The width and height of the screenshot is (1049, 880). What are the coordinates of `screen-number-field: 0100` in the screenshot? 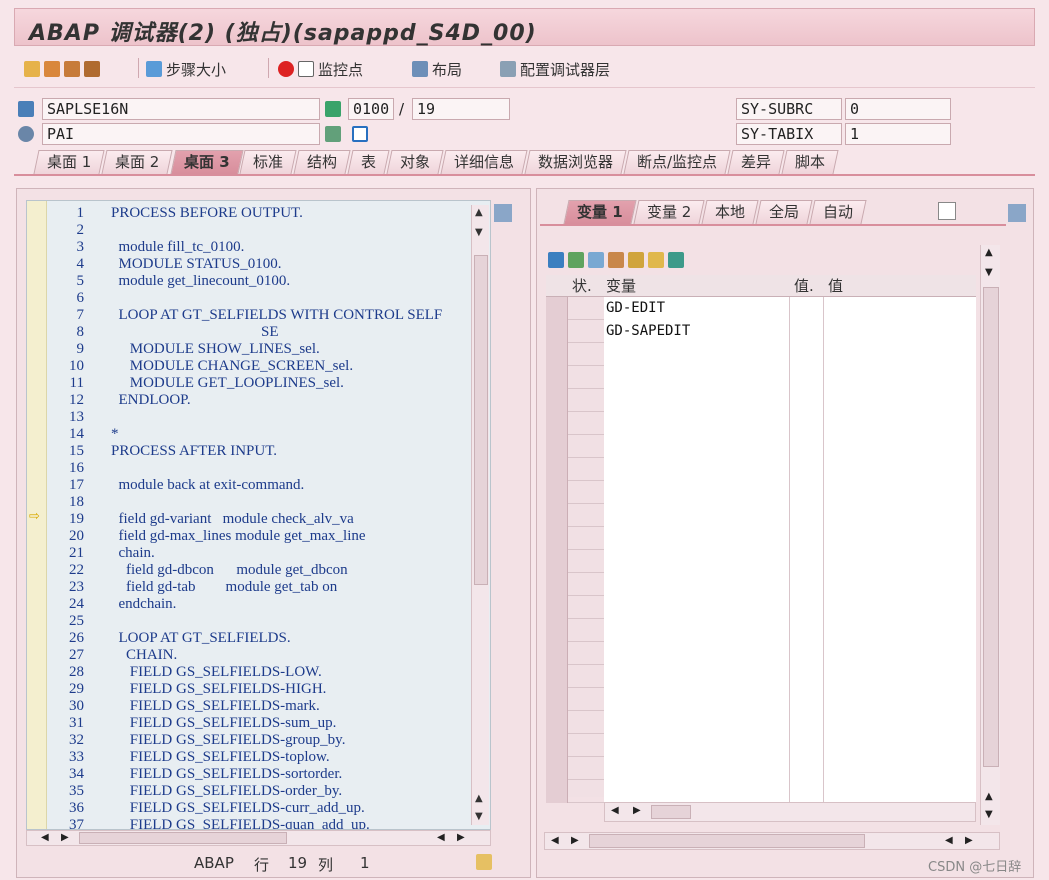 It's located at (371, 109).